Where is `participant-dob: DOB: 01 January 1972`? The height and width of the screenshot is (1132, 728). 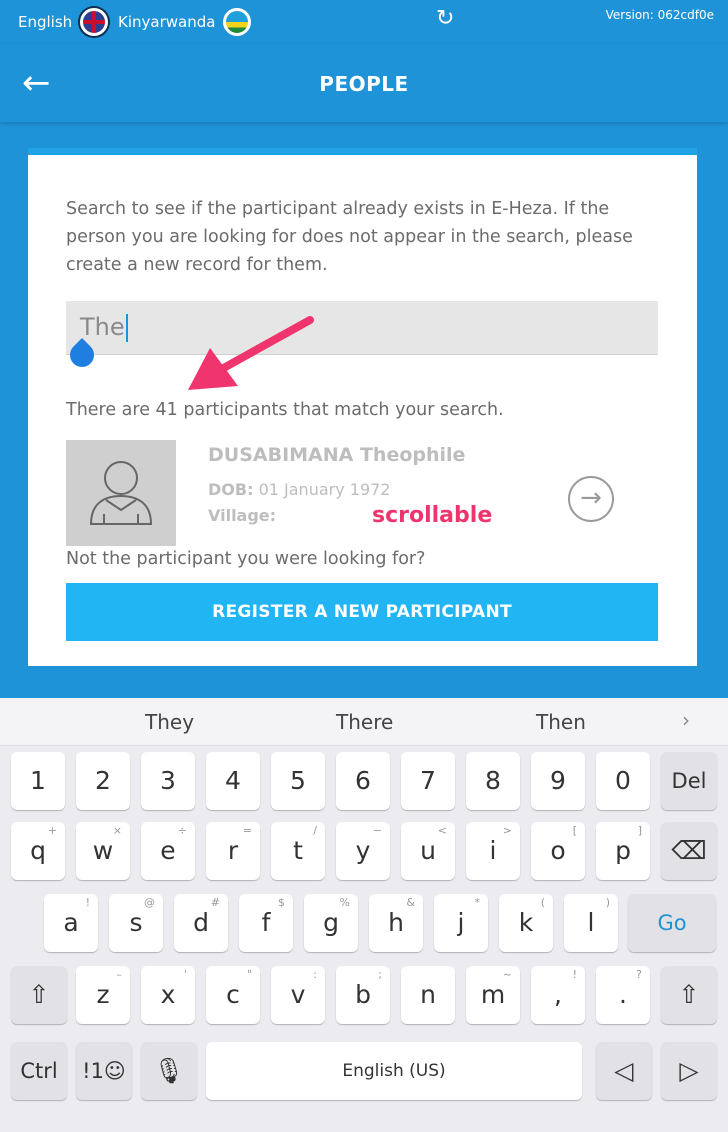
participant-dob: DOB: 01 January 1972 is located at coordinates (299, 489).